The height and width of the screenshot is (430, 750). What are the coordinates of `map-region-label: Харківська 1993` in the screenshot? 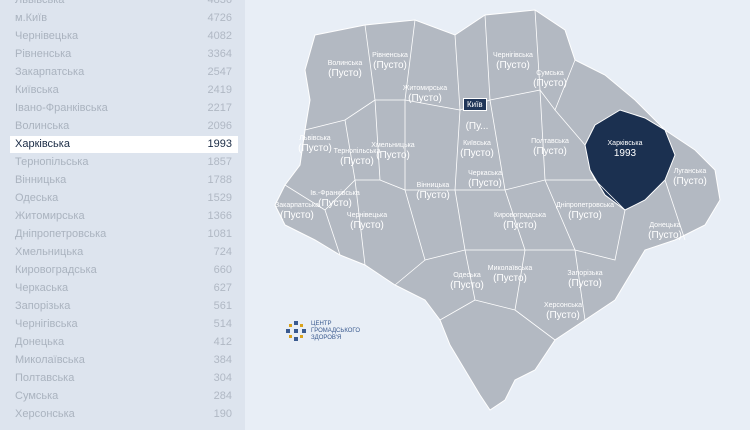 It's located at (625, 150).